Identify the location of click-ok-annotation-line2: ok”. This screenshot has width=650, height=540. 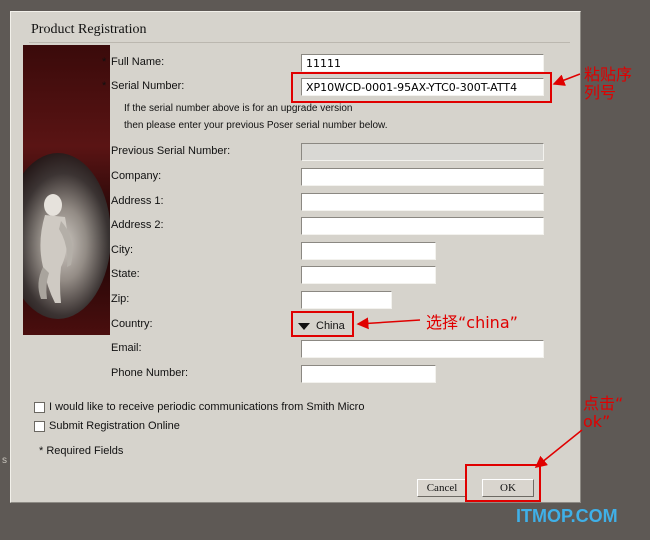
(597, 421).